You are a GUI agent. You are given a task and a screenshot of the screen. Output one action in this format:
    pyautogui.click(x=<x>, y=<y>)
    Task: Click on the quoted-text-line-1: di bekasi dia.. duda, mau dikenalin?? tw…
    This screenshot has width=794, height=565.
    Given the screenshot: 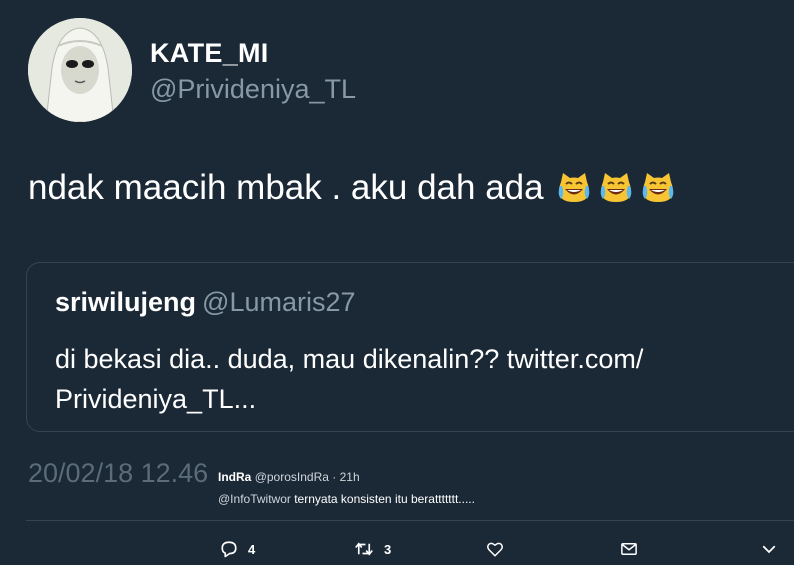 What is the action you would take?
    pyautogui.click(x=349, y=359)
    